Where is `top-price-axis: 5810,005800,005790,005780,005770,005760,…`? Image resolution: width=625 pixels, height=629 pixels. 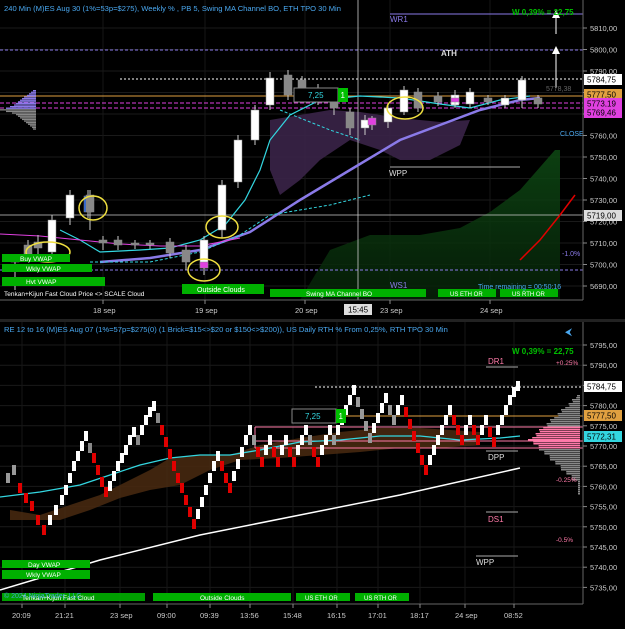
top-price-axis: 5810,005800,005790,005780,005770,005760,… is located at coordinates (602, 150).